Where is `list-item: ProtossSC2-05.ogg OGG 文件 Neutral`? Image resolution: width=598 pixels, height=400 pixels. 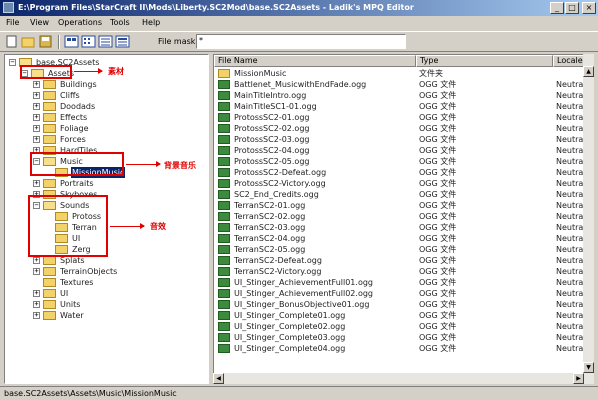
list-item: ProtossSC2-05.ogg OGG 文件 Neutral is located at coordinates (403, 161).